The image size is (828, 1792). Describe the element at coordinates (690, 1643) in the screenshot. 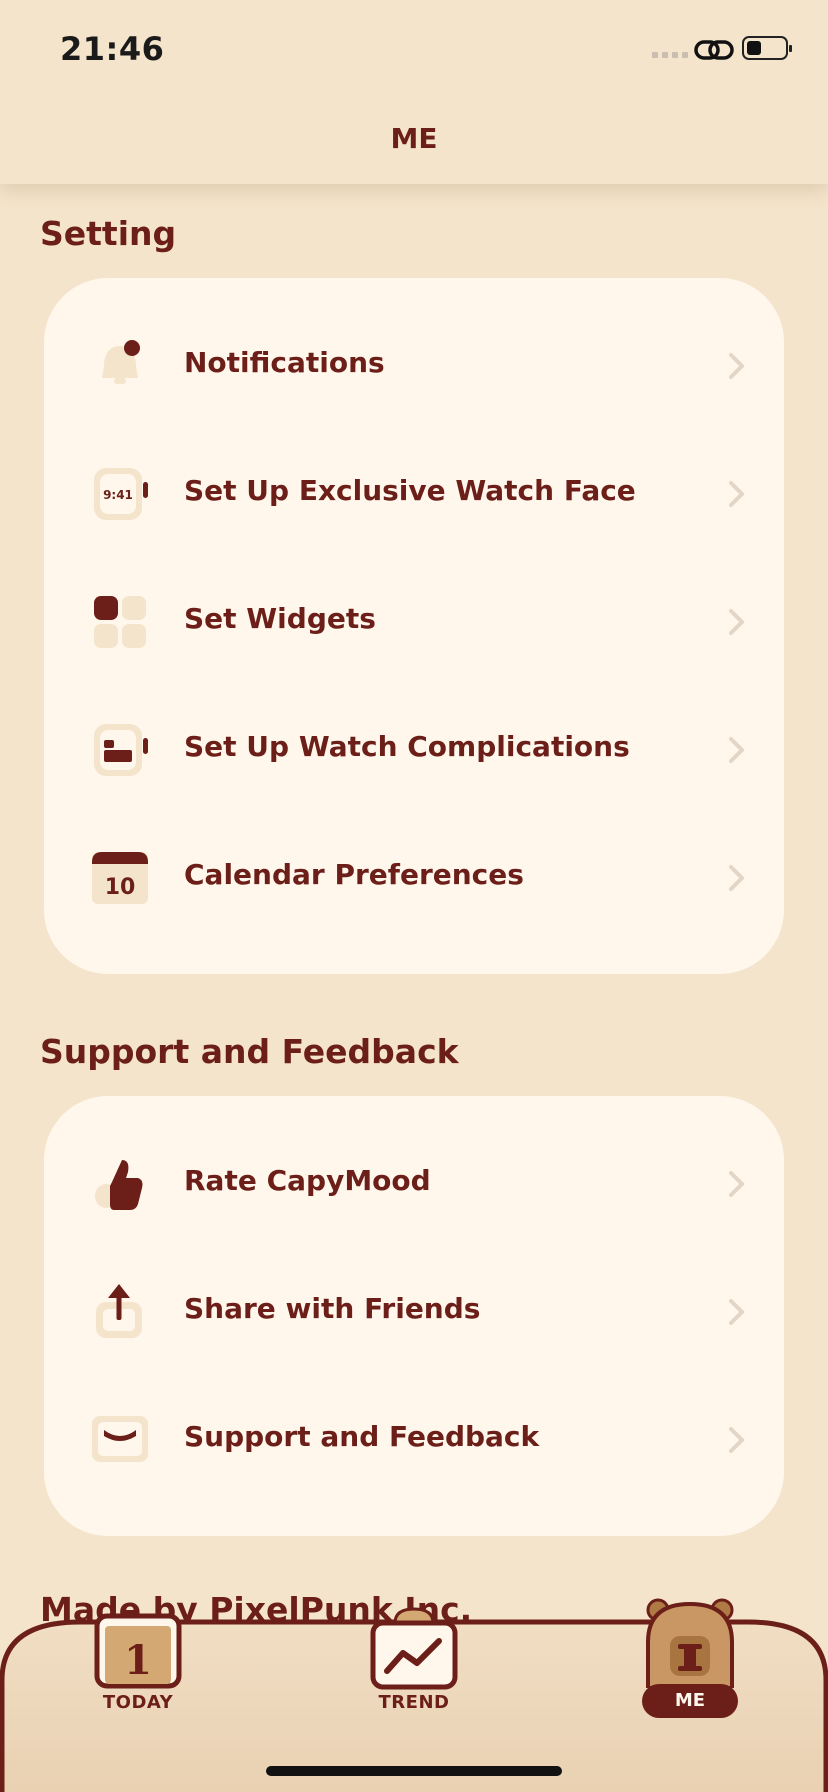

I see `capybara-tab-icon` at that location.